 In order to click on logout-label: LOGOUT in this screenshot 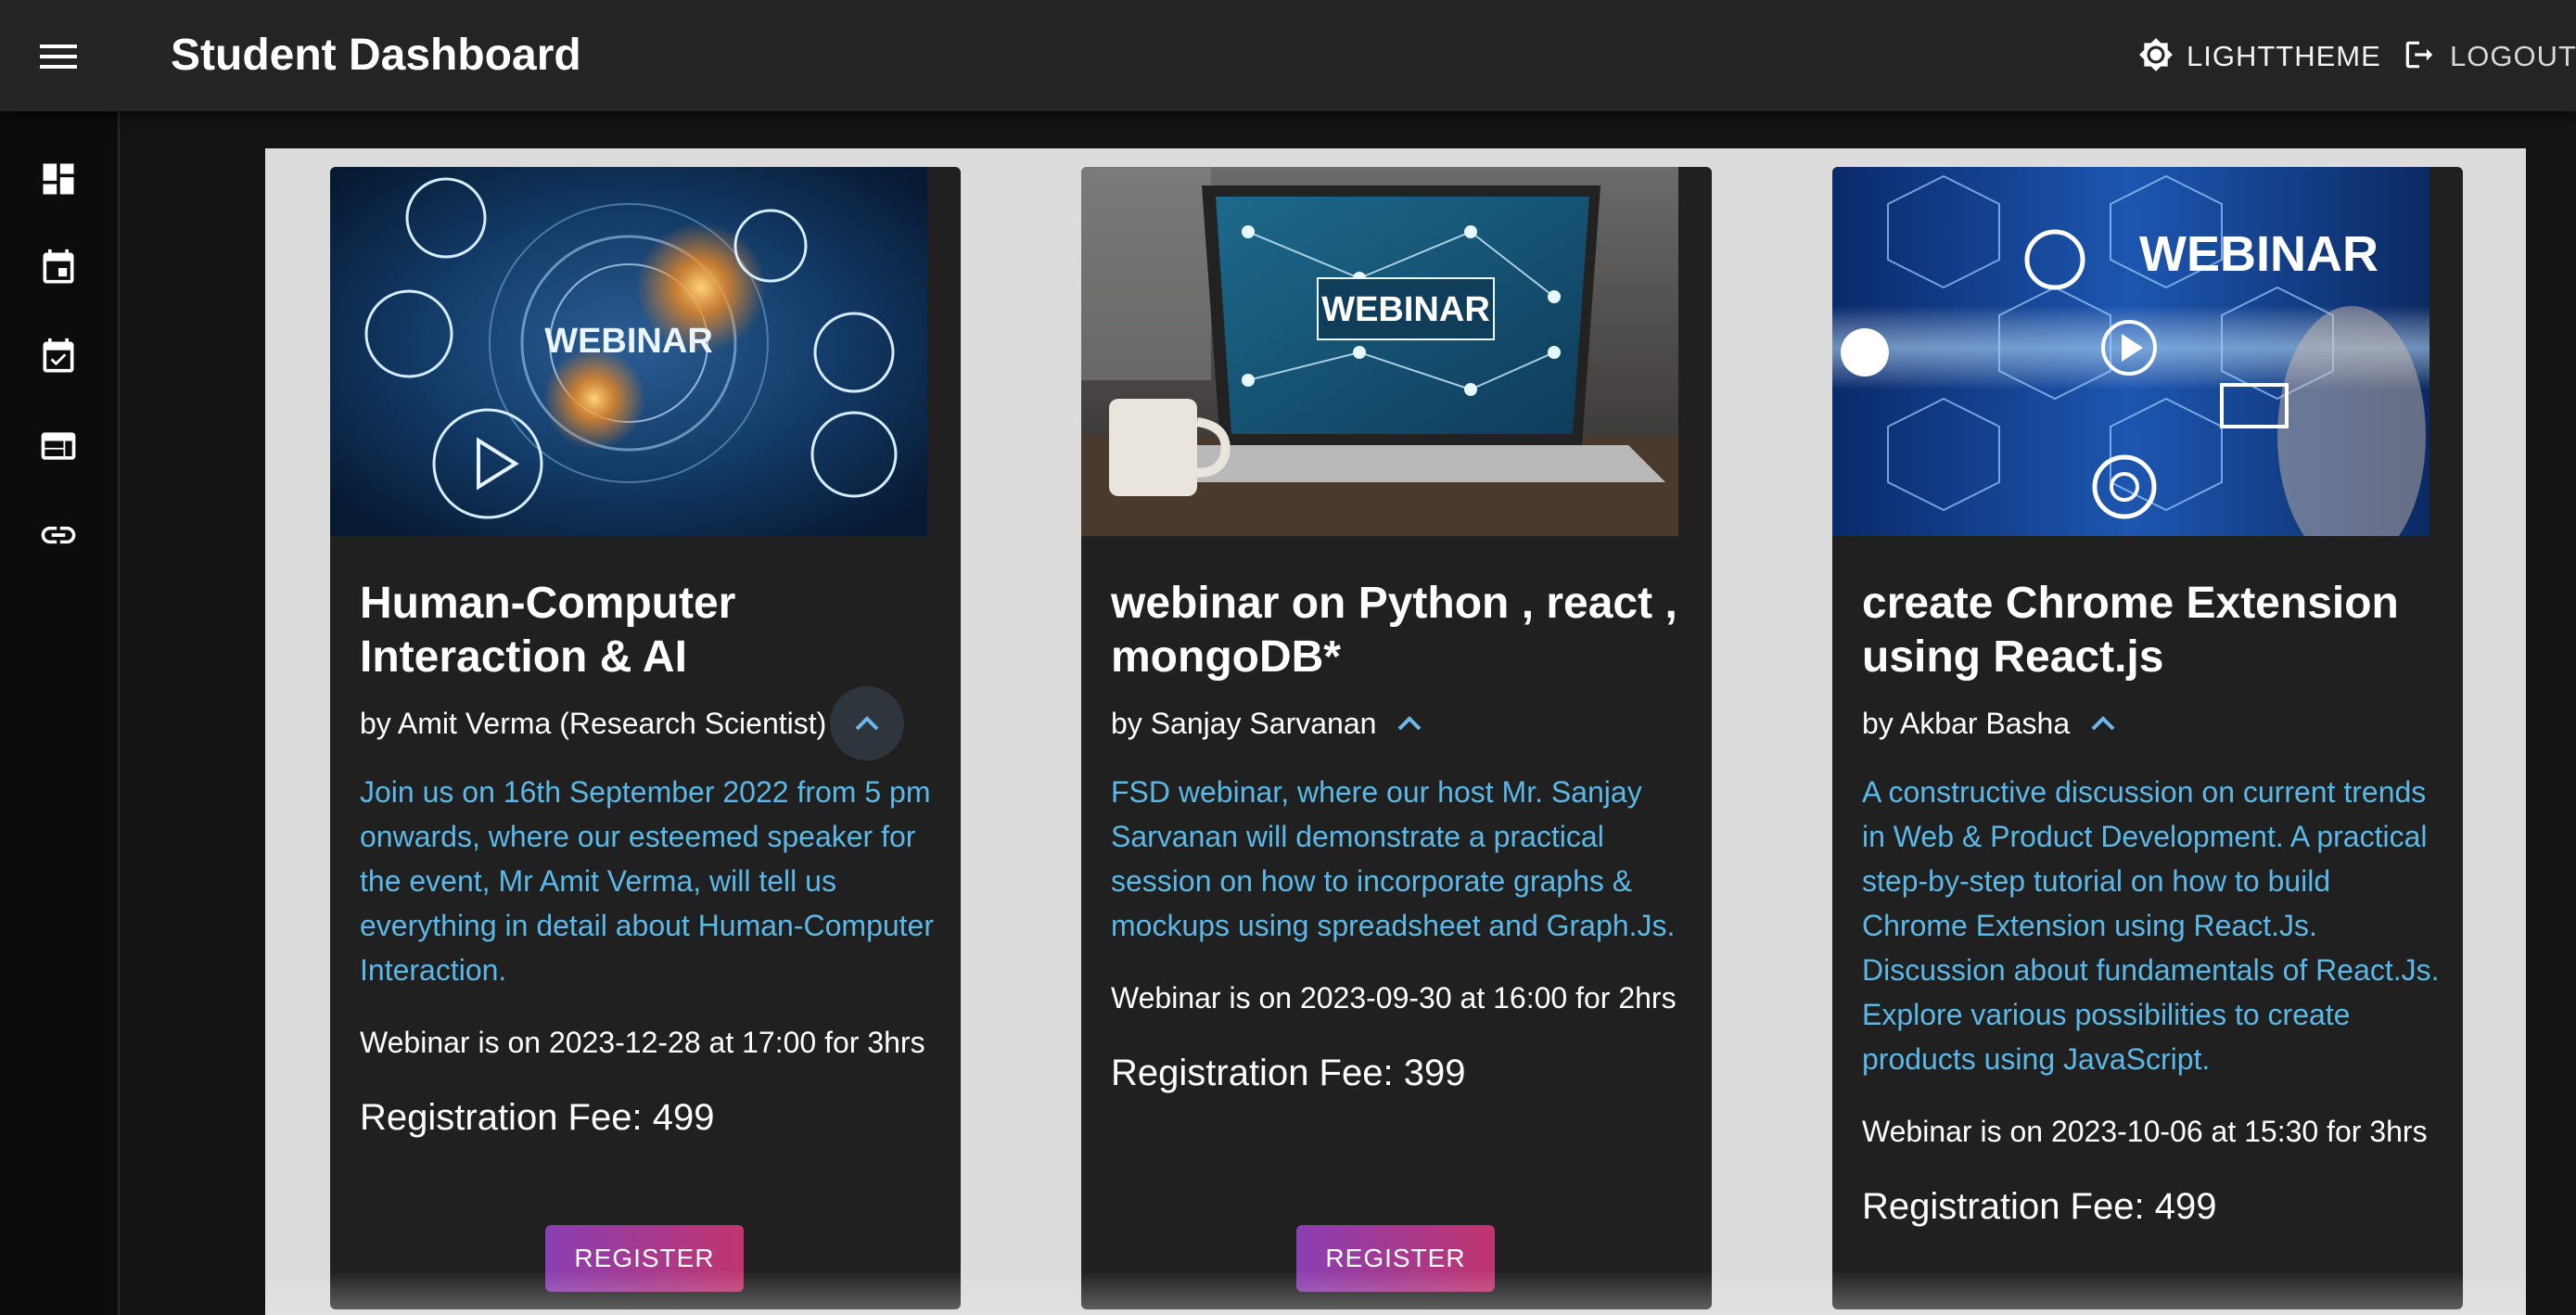, I will do `click(2513, 56)`.